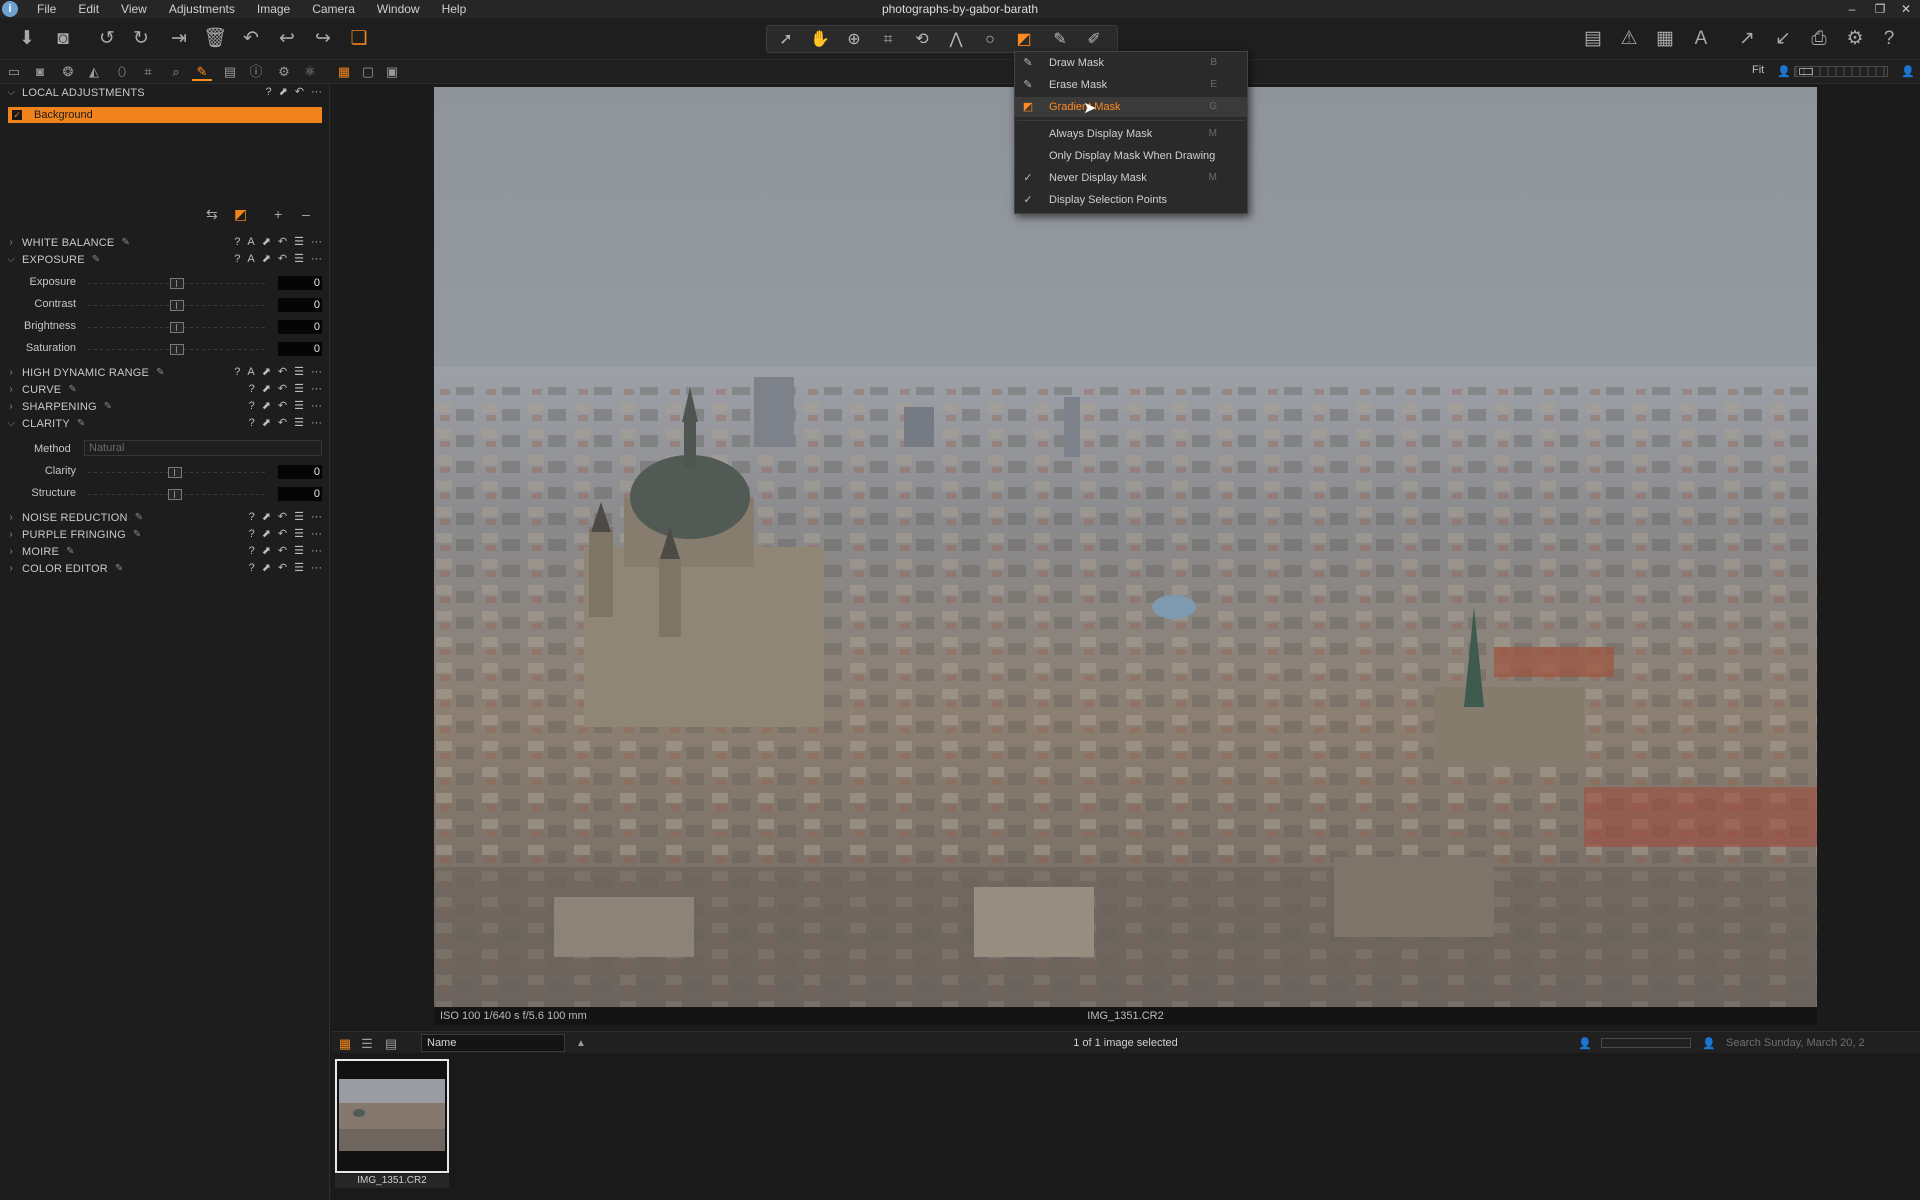 The height and width of the screenshot is (1200, 1920). I want to click on spot-removal-cursor-icon: ○, so click(990, 40).